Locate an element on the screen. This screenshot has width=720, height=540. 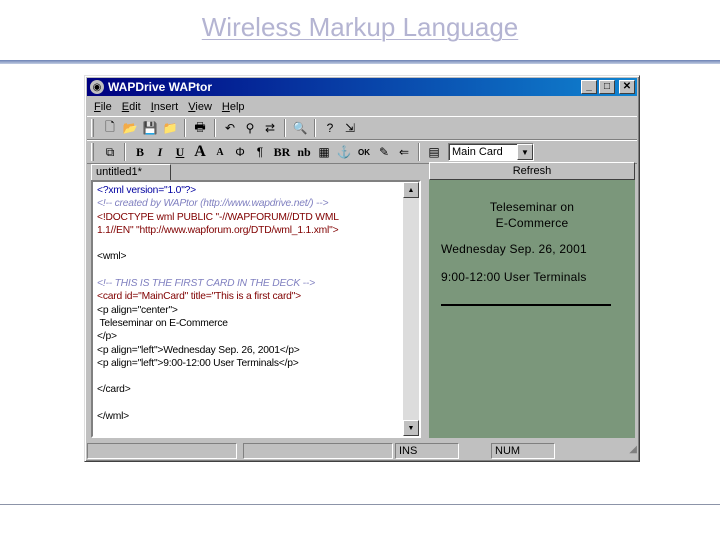
slide-title: Wireless Markup Language is located at coordinates (360, 27).